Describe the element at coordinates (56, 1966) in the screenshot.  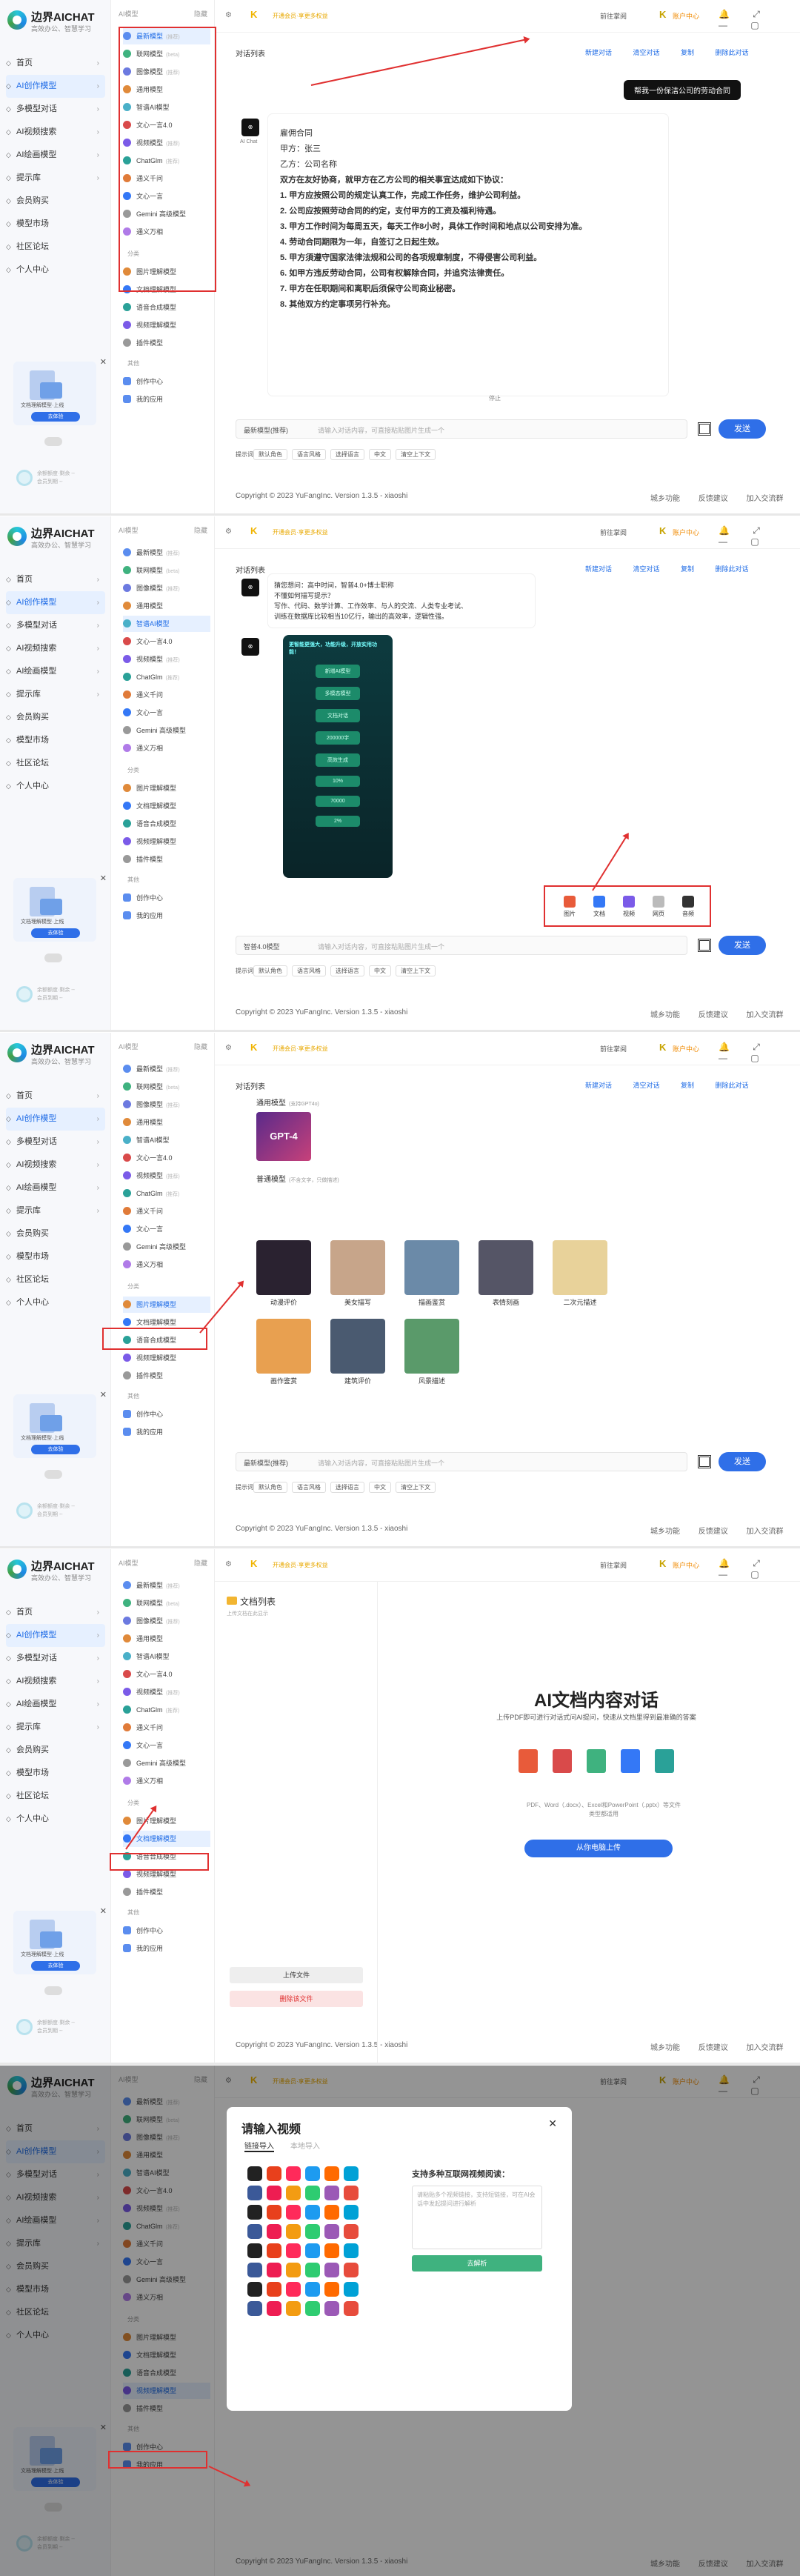
I see `promo-button: 去体验` at that location.